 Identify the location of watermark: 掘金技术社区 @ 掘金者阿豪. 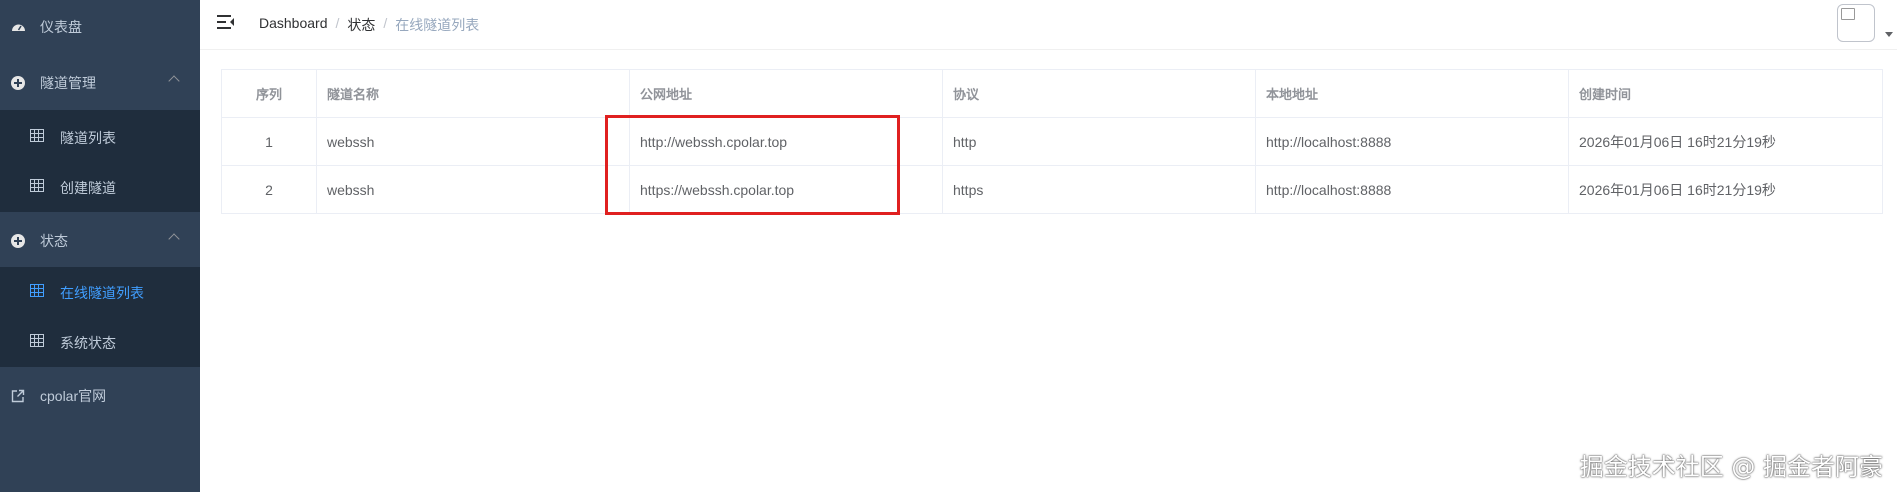
(1731, 467).